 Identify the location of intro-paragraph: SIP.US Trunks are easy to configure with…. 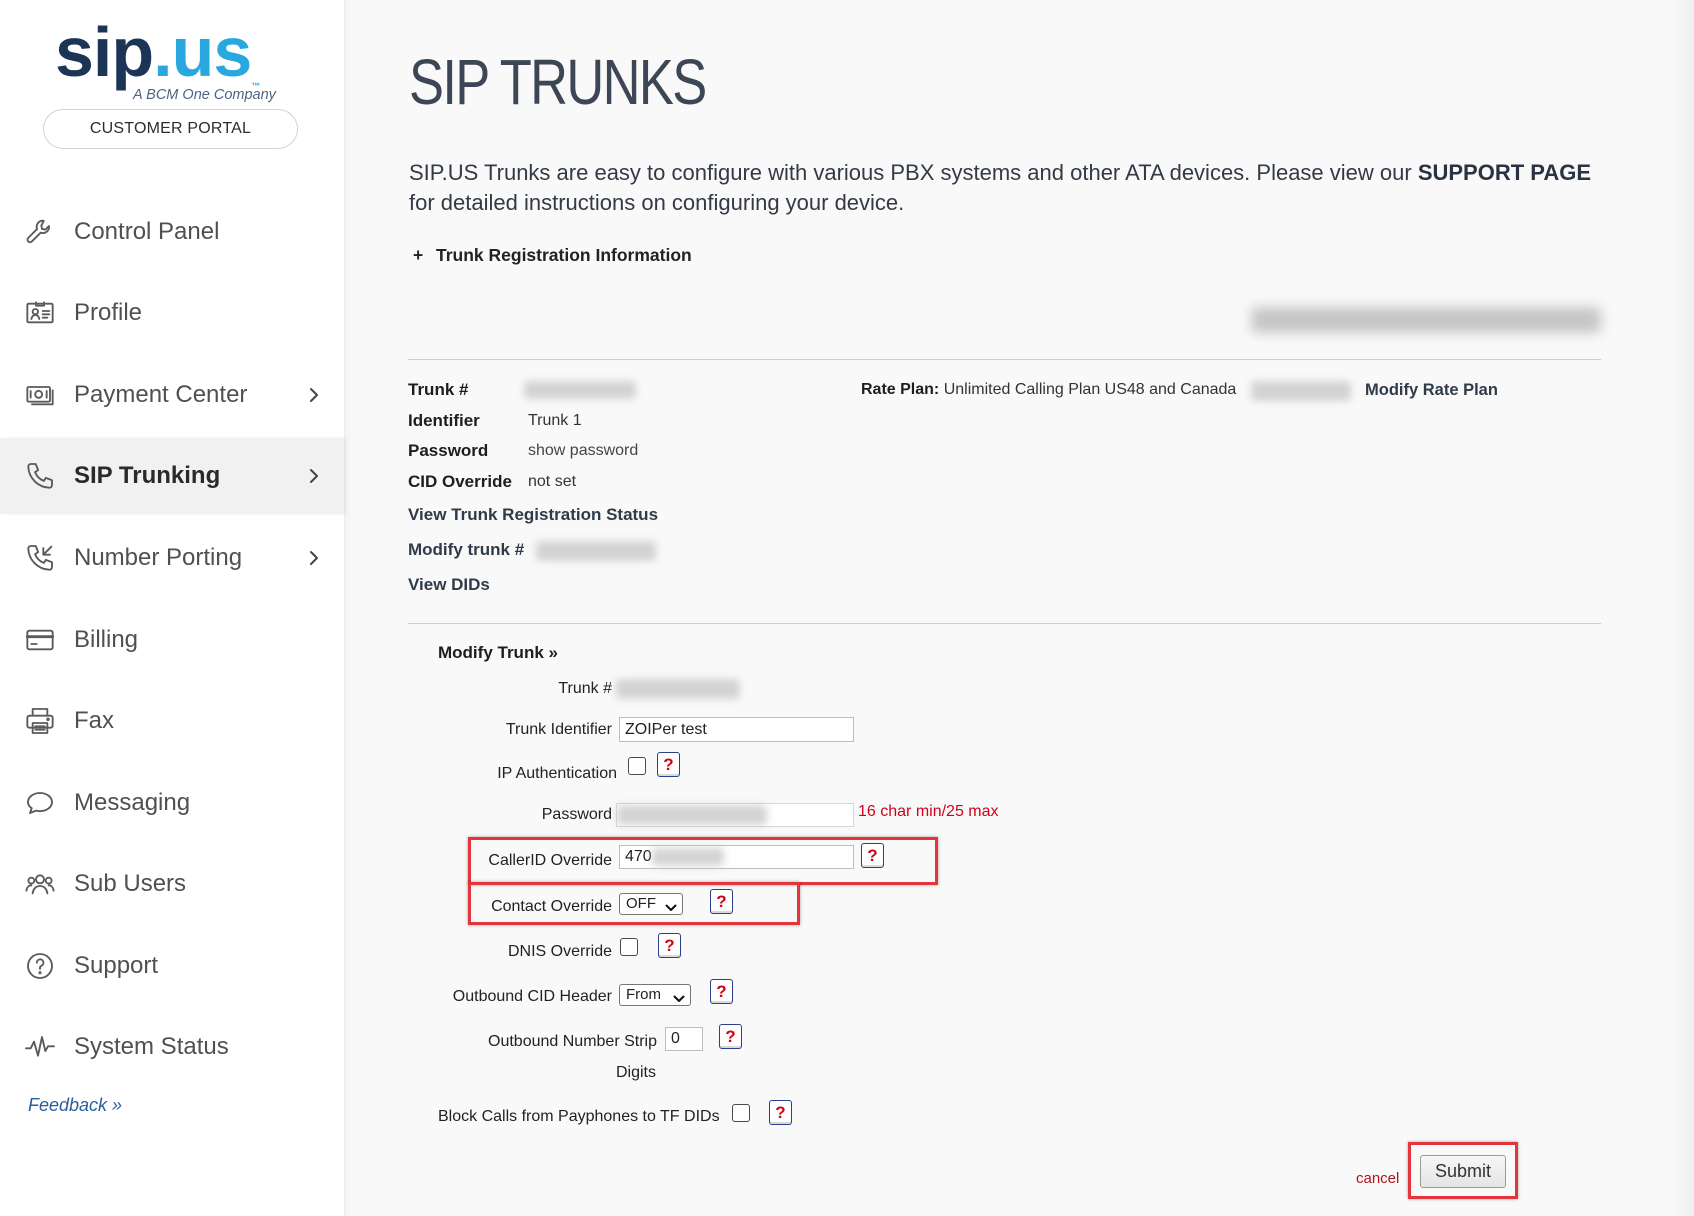
(1000, 188).